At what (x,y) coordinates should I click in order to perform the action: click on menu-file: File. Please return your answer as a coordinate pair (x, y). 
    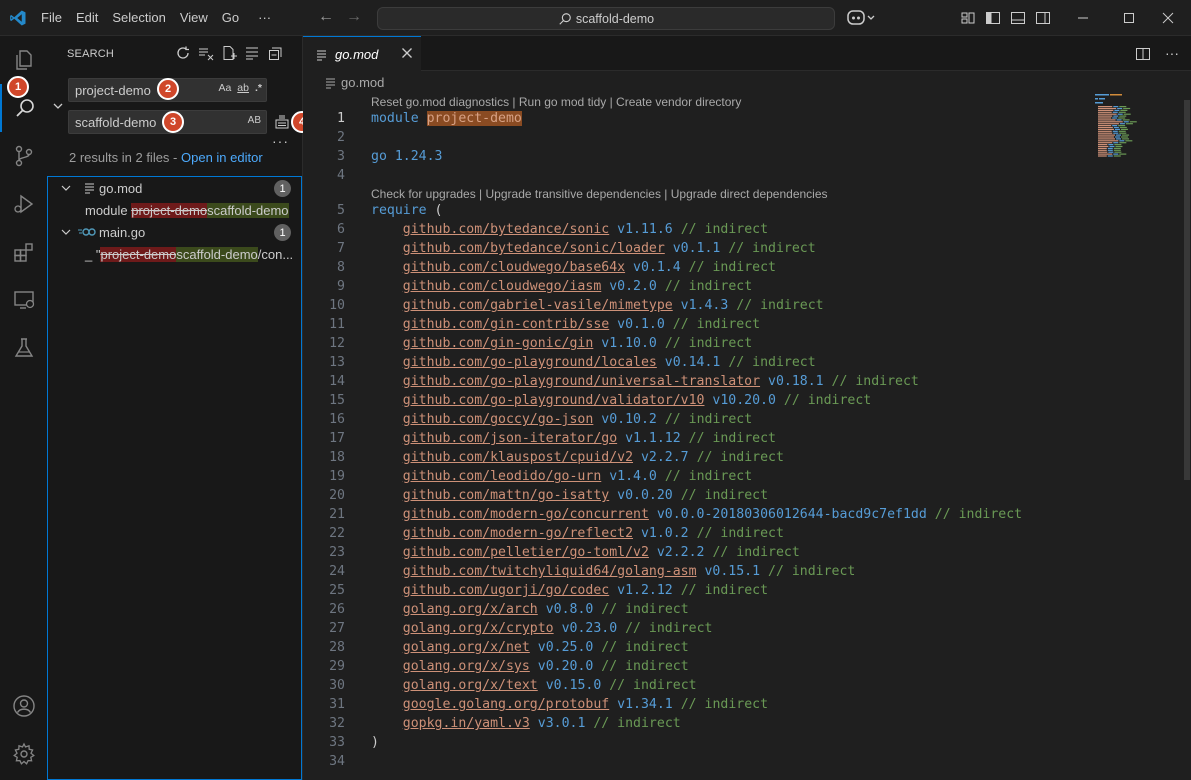
    Looking at the image, I should click on (51, 18).